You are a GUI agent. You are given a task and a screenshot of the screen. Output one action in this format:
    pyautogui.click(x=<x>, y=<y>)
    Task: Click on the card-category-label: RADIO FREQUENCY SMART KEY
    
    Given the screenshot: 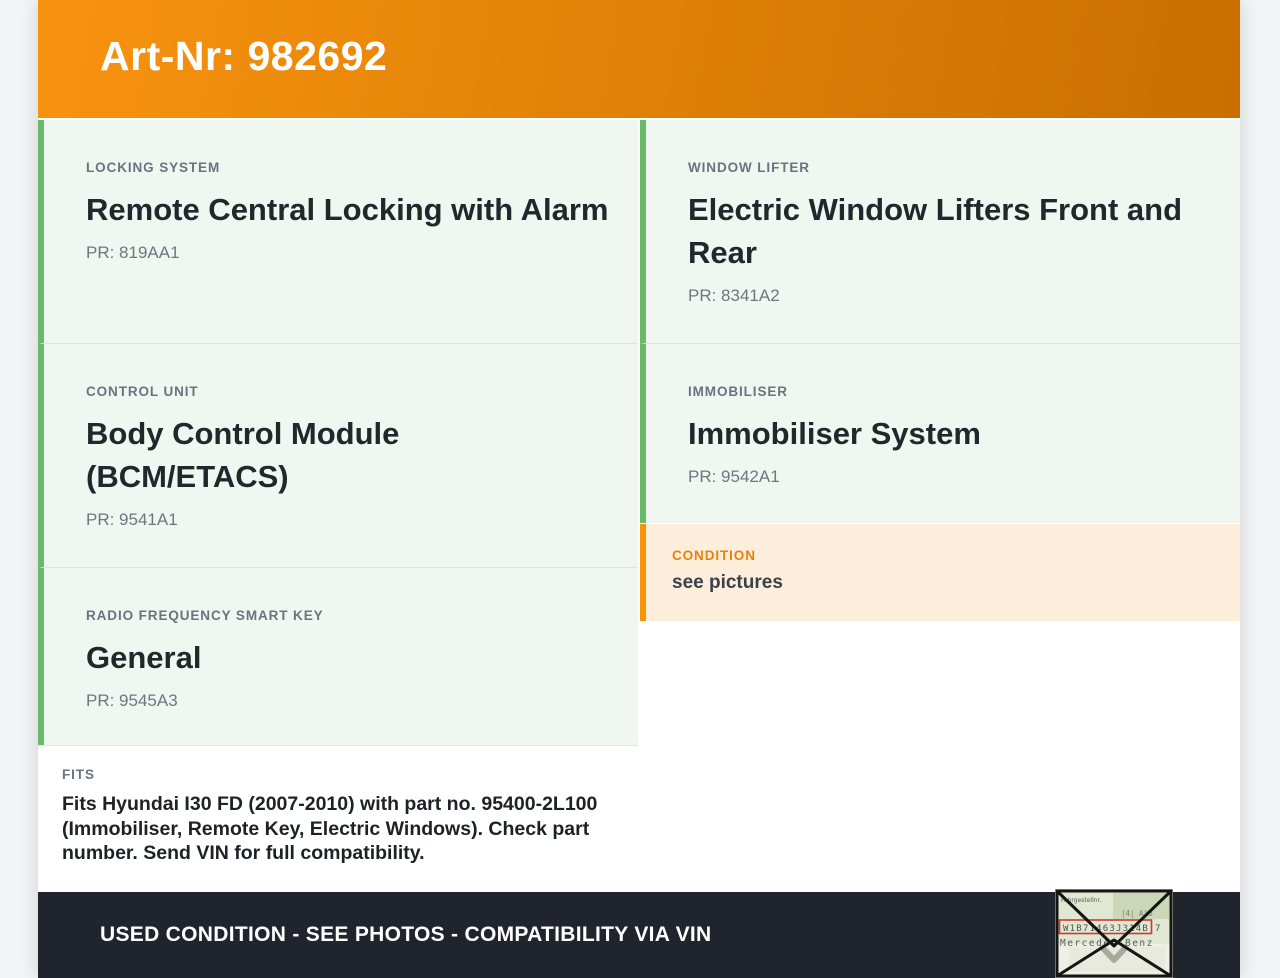 What is the action you would take?
    pyautogui.click(x=205, y=615)
    